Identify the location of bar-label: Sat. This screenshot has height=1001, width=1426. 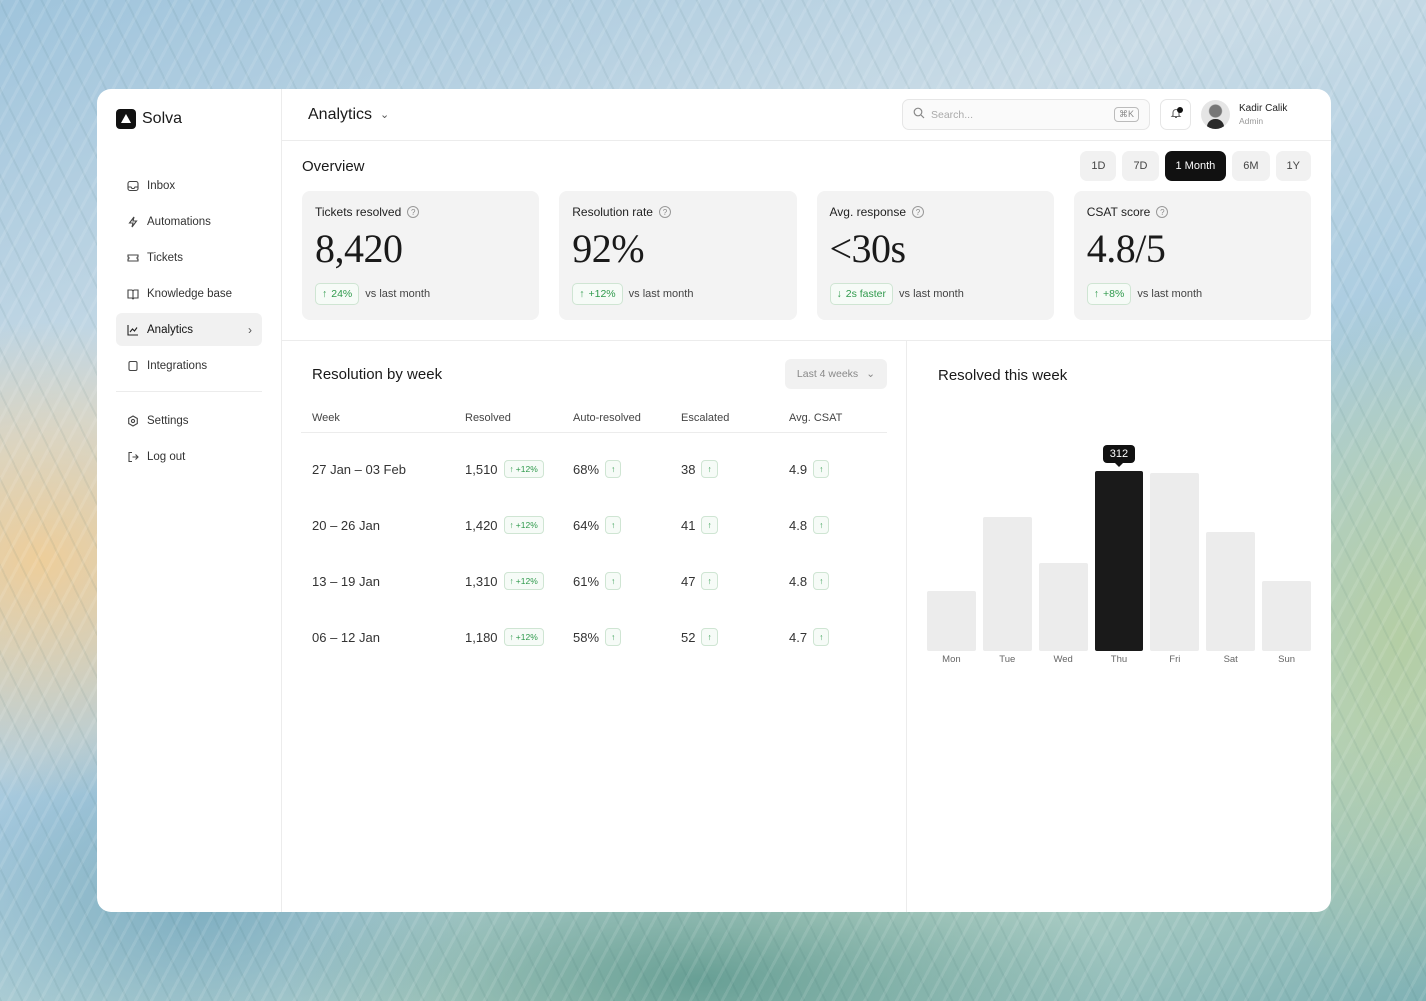
(1230, 659).